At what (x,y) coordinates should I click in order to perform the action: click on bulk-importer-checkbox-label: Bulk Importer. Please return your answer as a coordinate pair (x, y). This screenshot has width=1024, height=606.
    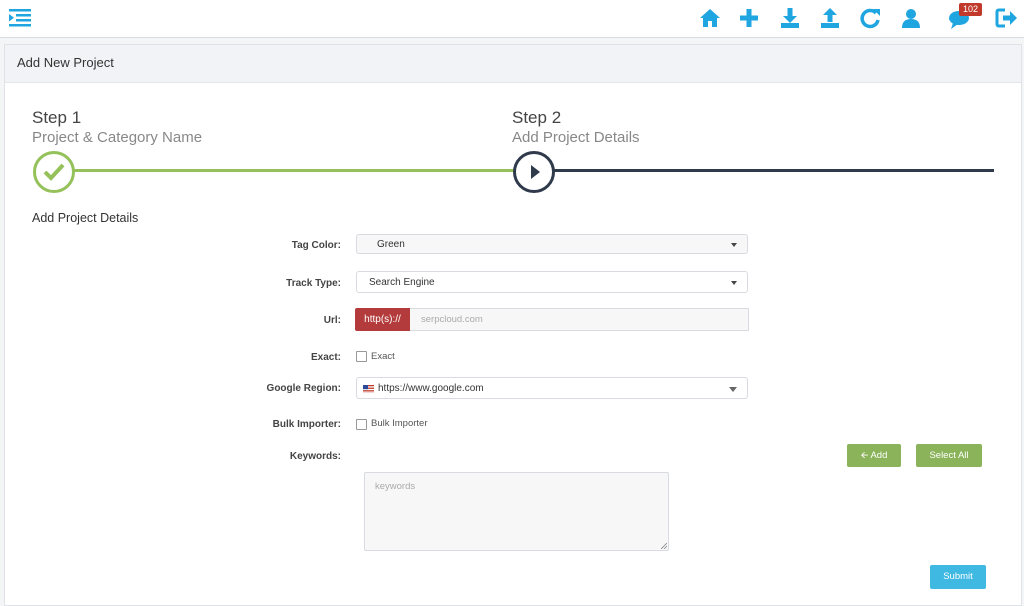
    Looking at the image, I should click on (399, 423).